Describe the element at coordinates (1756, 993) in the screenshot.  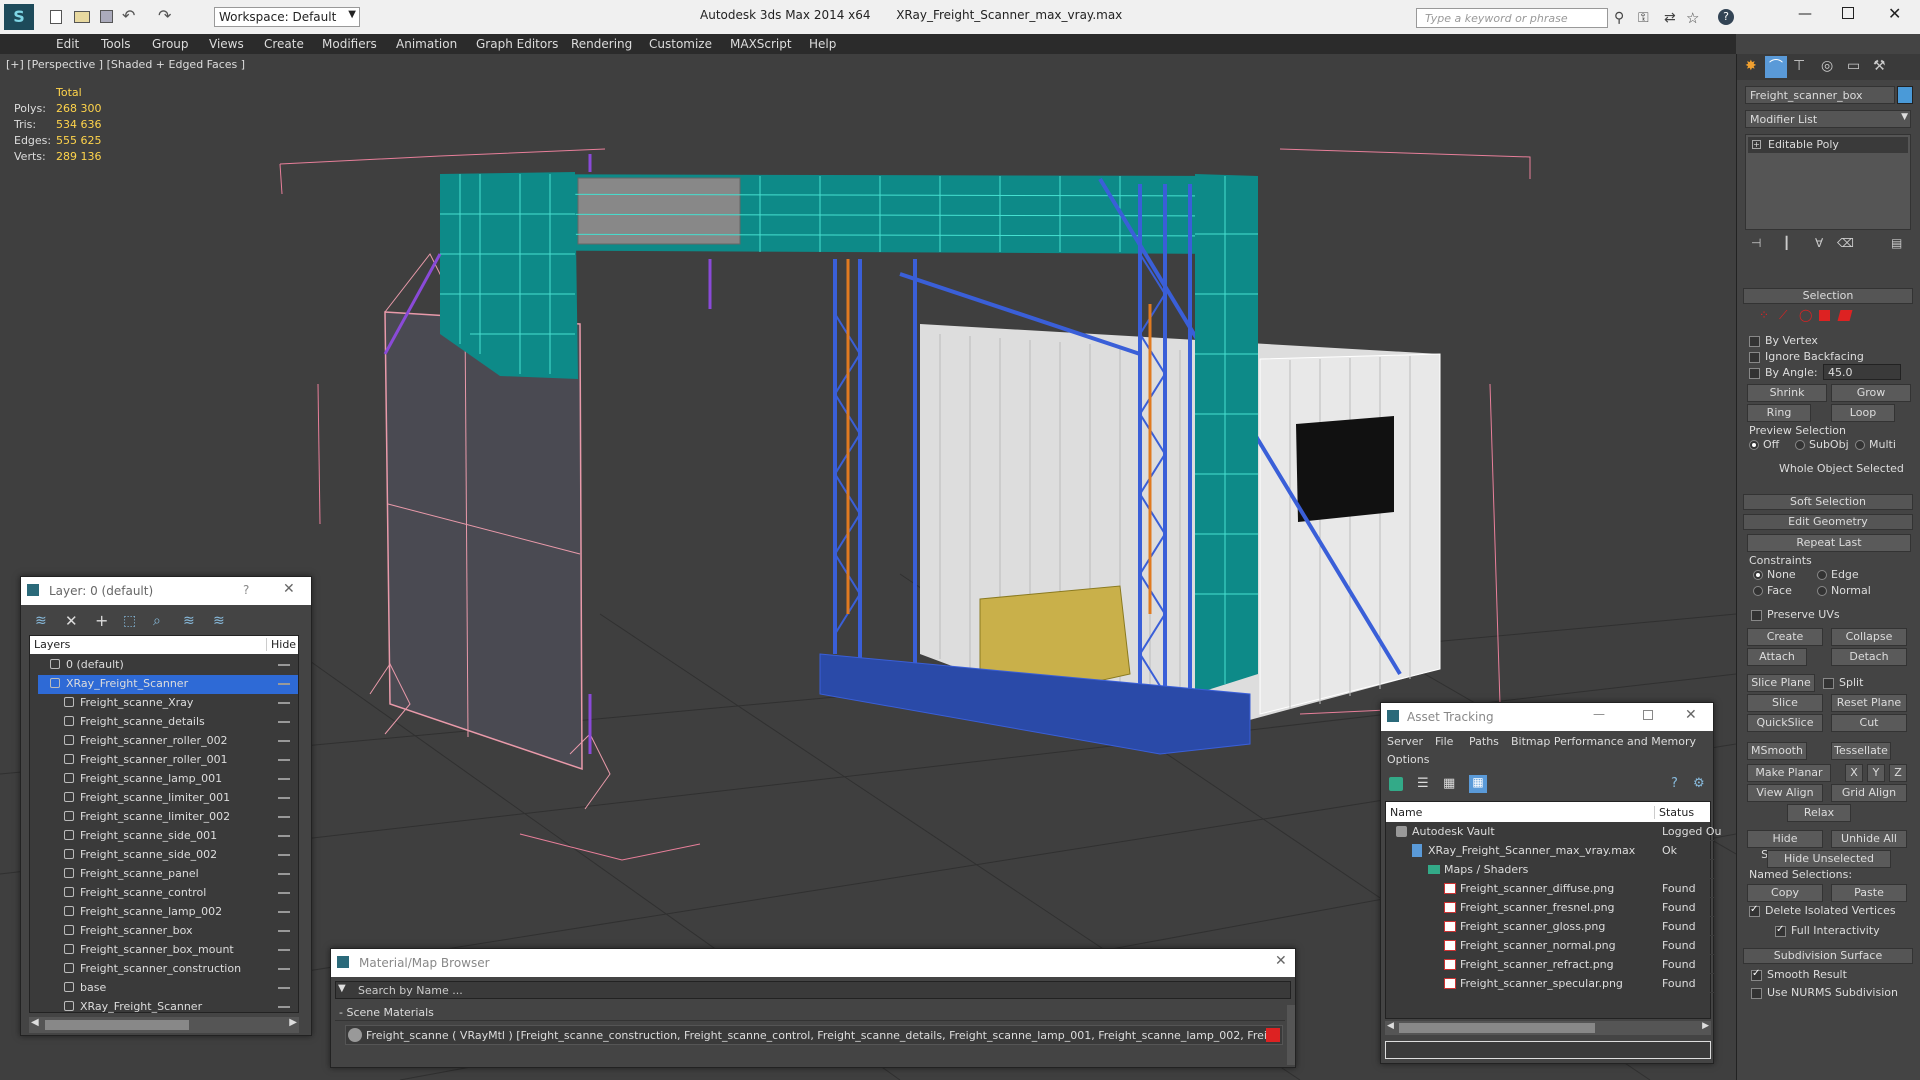
I see `use-nurms-checkbox` at that location.